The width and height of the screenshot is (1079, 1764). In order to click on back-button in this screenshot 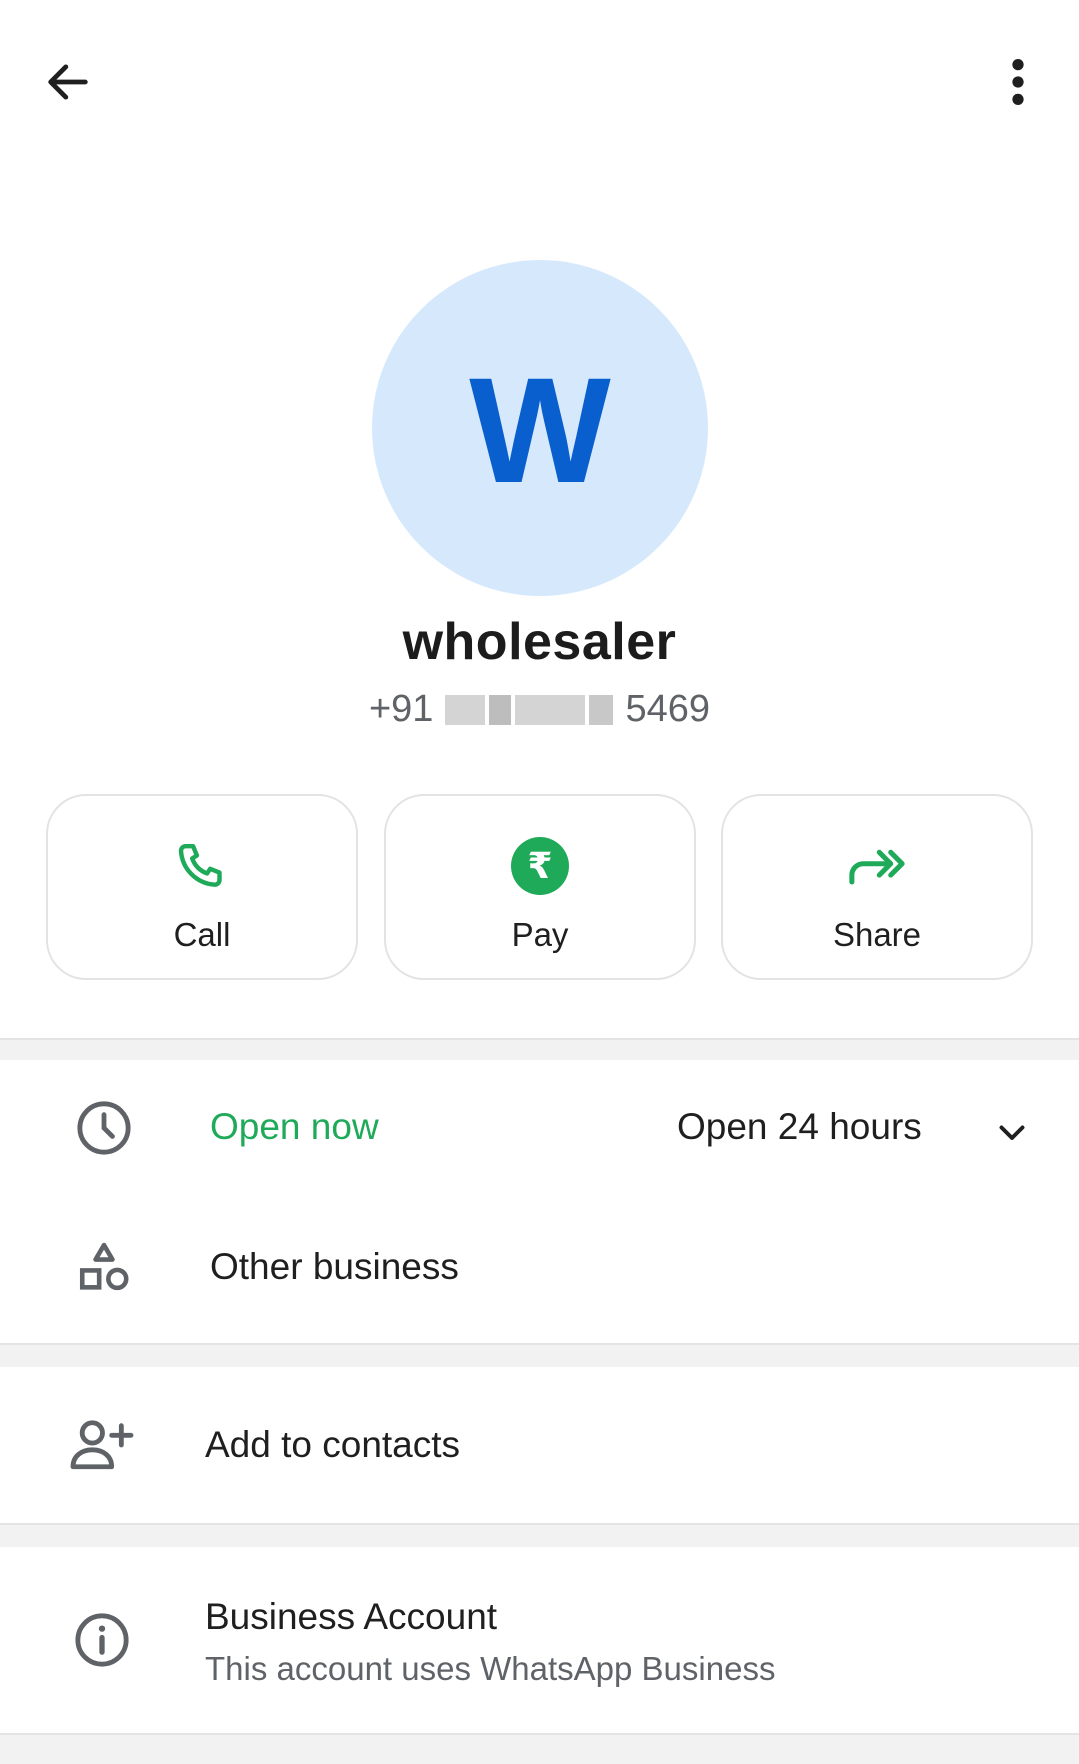, I will do `click(68, 82)`.